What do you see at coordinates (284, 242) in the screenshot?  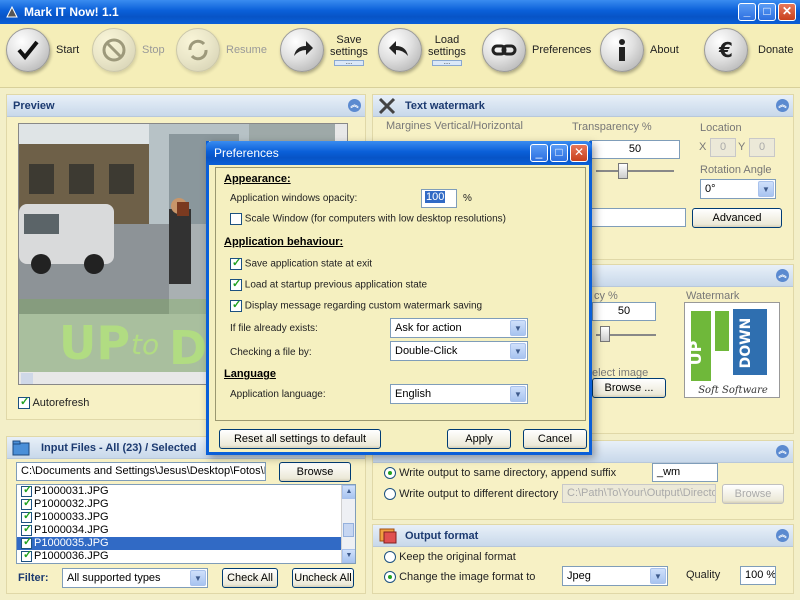 I see `behaviour-heading: Application behaviour:` at bounding box center [284, 242].